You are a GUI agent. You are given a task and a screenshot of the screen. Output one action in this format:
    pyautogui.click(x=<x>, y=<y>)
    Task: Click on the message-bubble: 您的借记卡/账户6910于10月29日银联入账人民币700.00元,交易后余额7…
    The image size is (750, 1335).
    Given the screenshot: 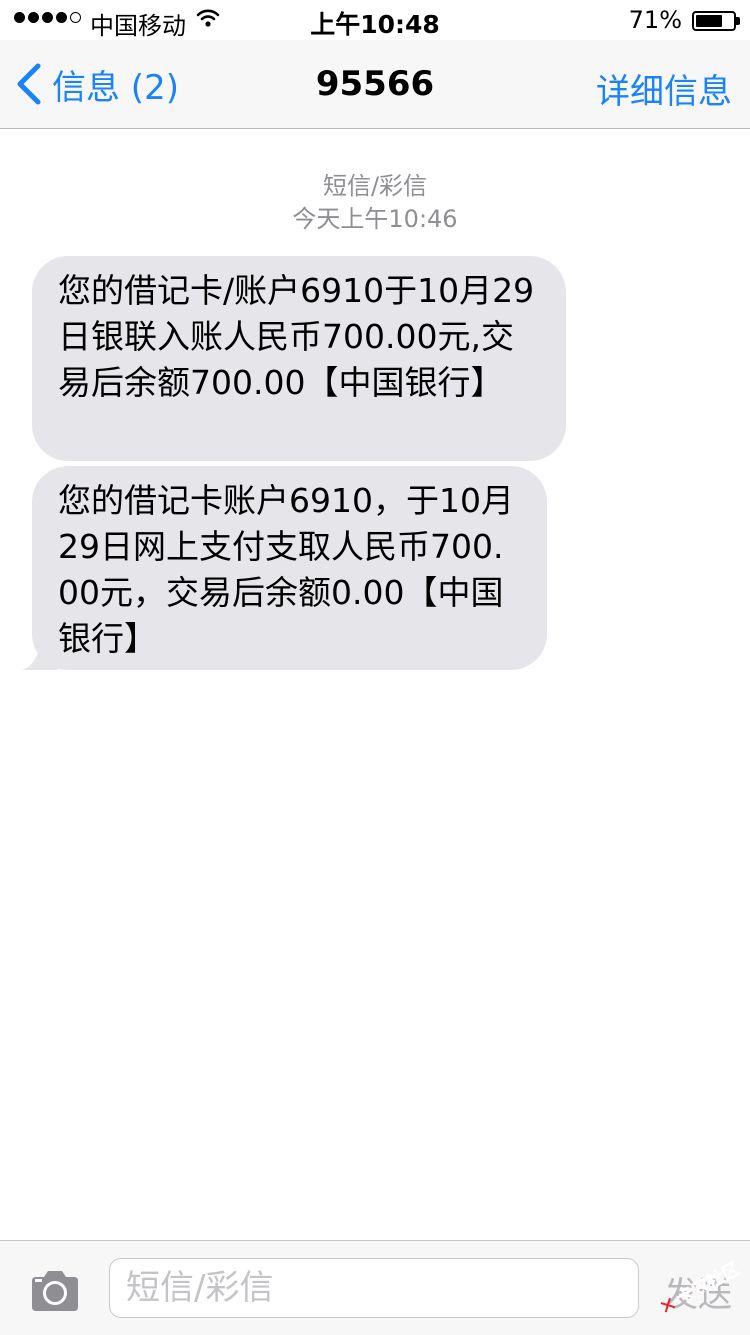 What is the action you would take?
    pyautogui.click(x=299, y=358)
    